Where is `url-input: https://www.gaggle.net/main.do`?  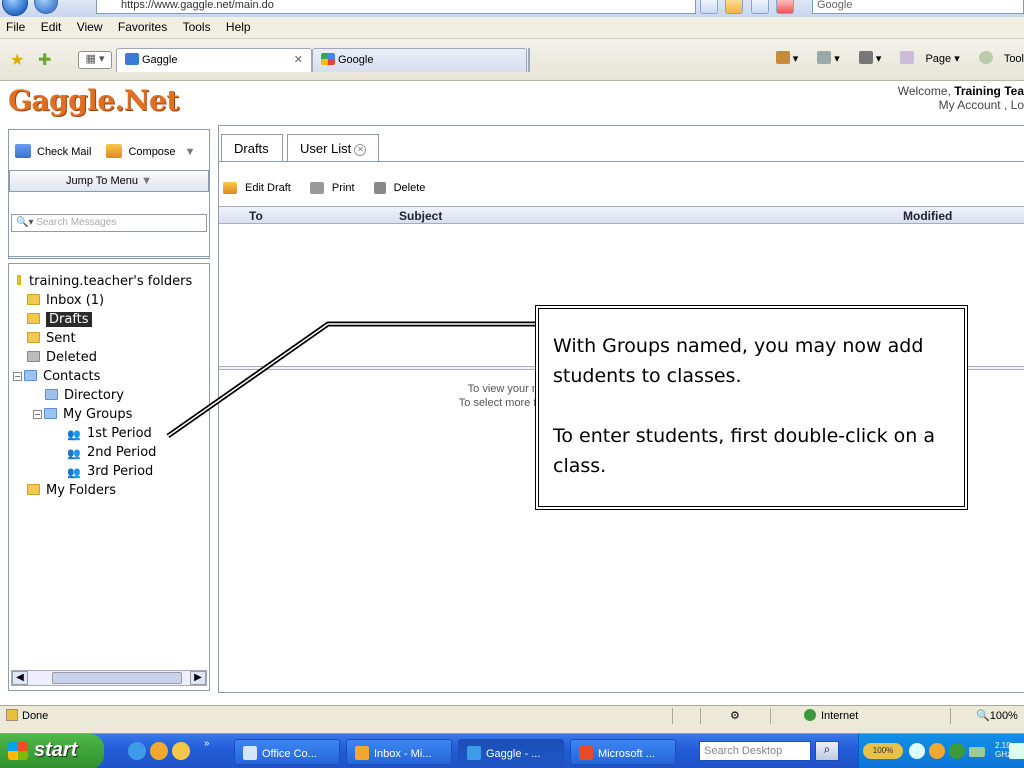 url-input: https://www.gaggle.net/main.do is located at coordinates (396, 7).